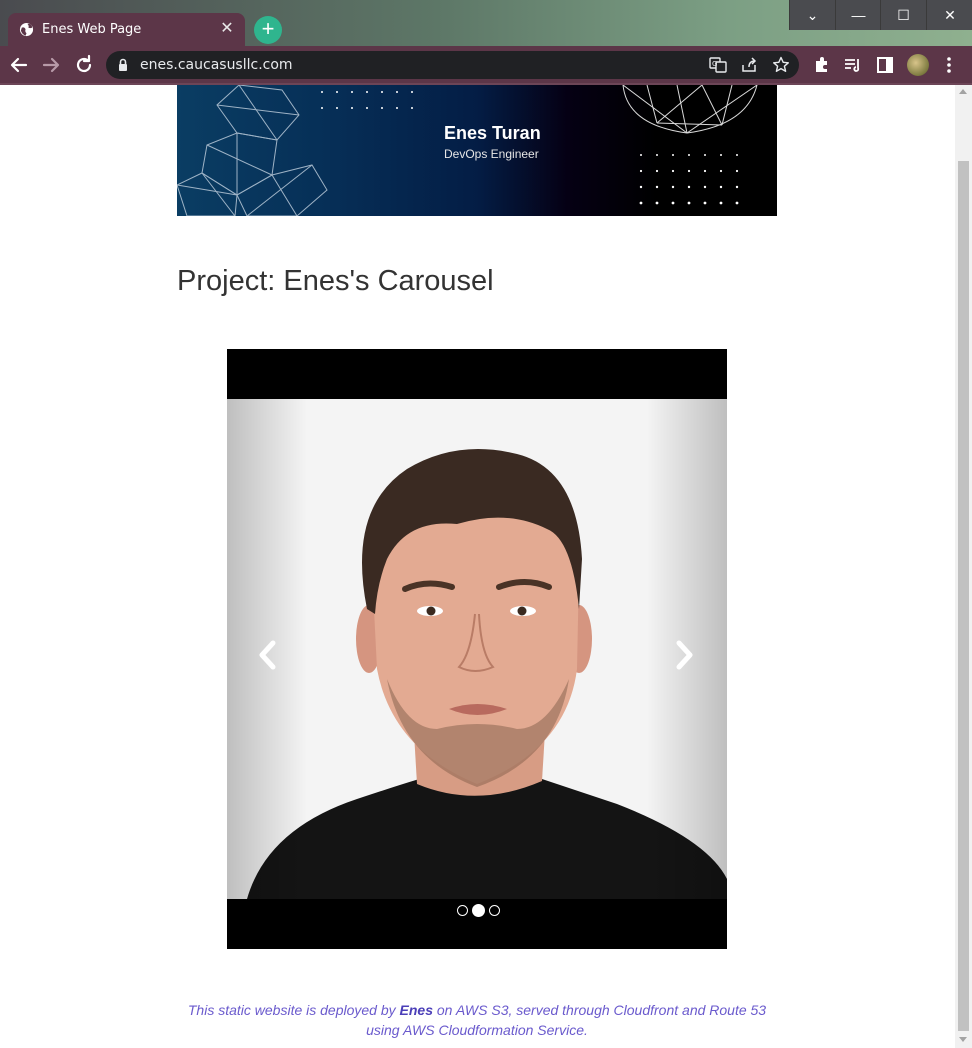 The width and height of the screenshot is (972, 1048). I want to click on back-arrow-icon, so click(19, 65).